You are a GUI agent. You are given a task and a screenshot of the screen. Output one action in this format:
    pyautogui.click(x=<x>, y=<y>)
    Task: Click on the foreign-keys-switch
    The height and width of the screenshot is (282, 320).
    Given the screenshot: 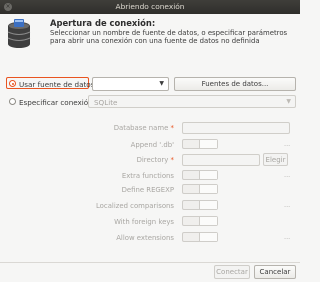 What is the action you would take?
    pyautogui.click(x=200, y=221)
    